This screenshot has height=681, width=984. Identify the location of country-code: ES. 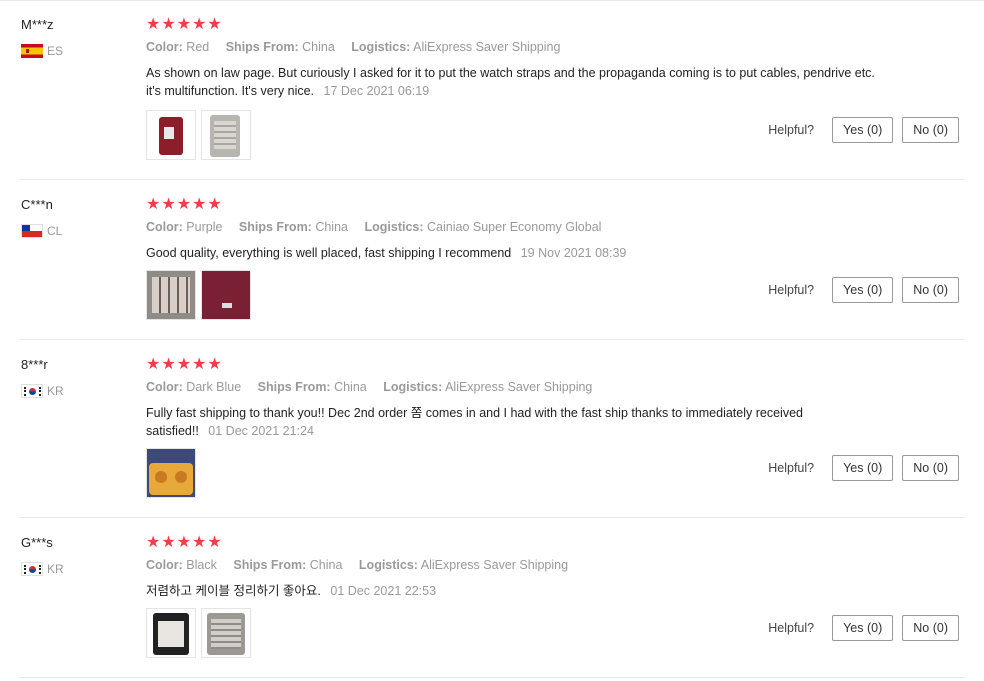
(55, 51).